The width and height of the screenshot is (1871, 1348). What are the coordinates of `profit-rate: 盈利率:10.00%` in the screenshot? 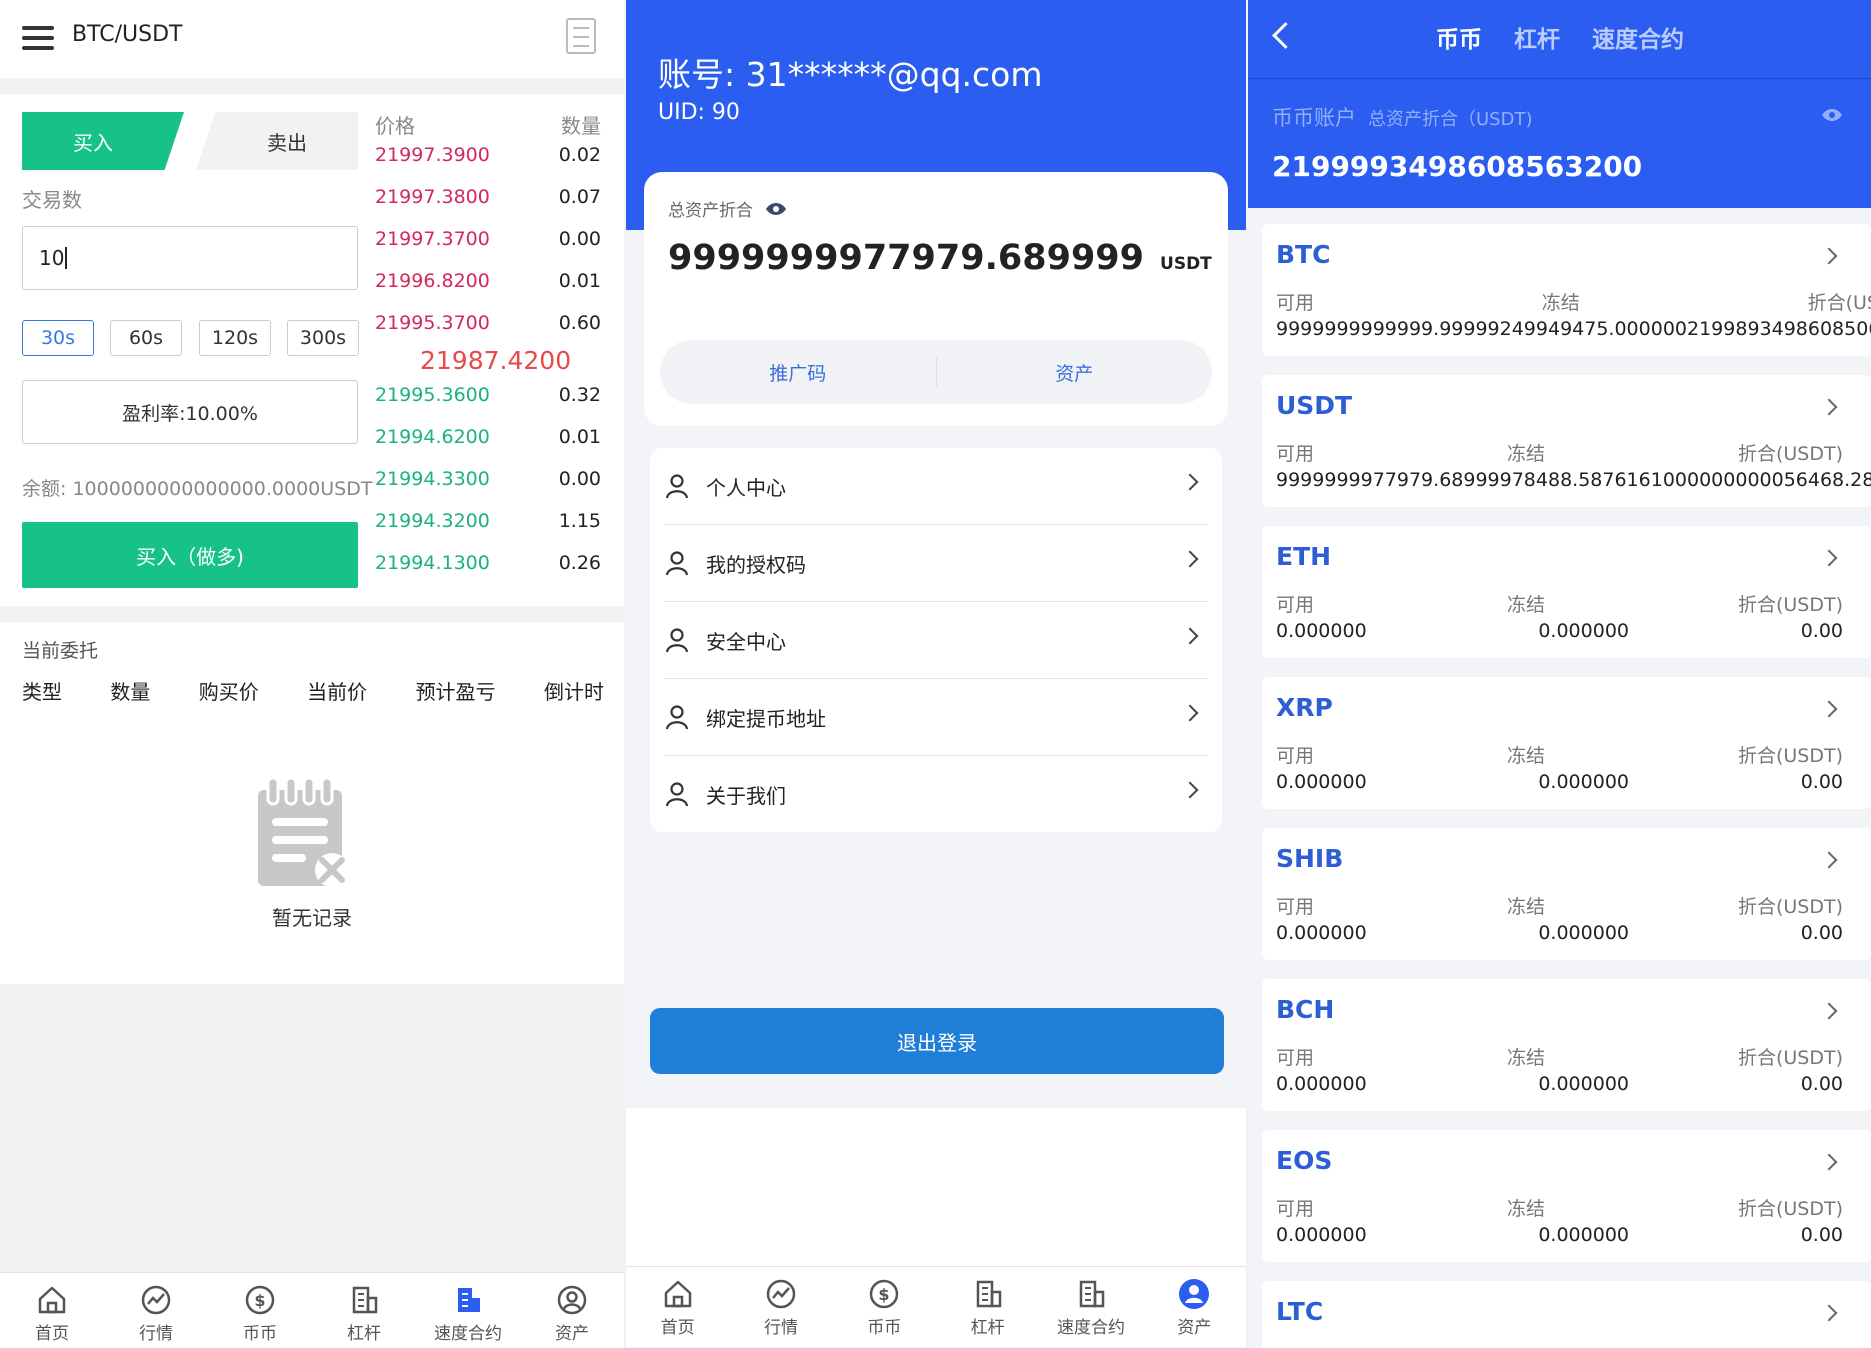 It's located at (190, 412).